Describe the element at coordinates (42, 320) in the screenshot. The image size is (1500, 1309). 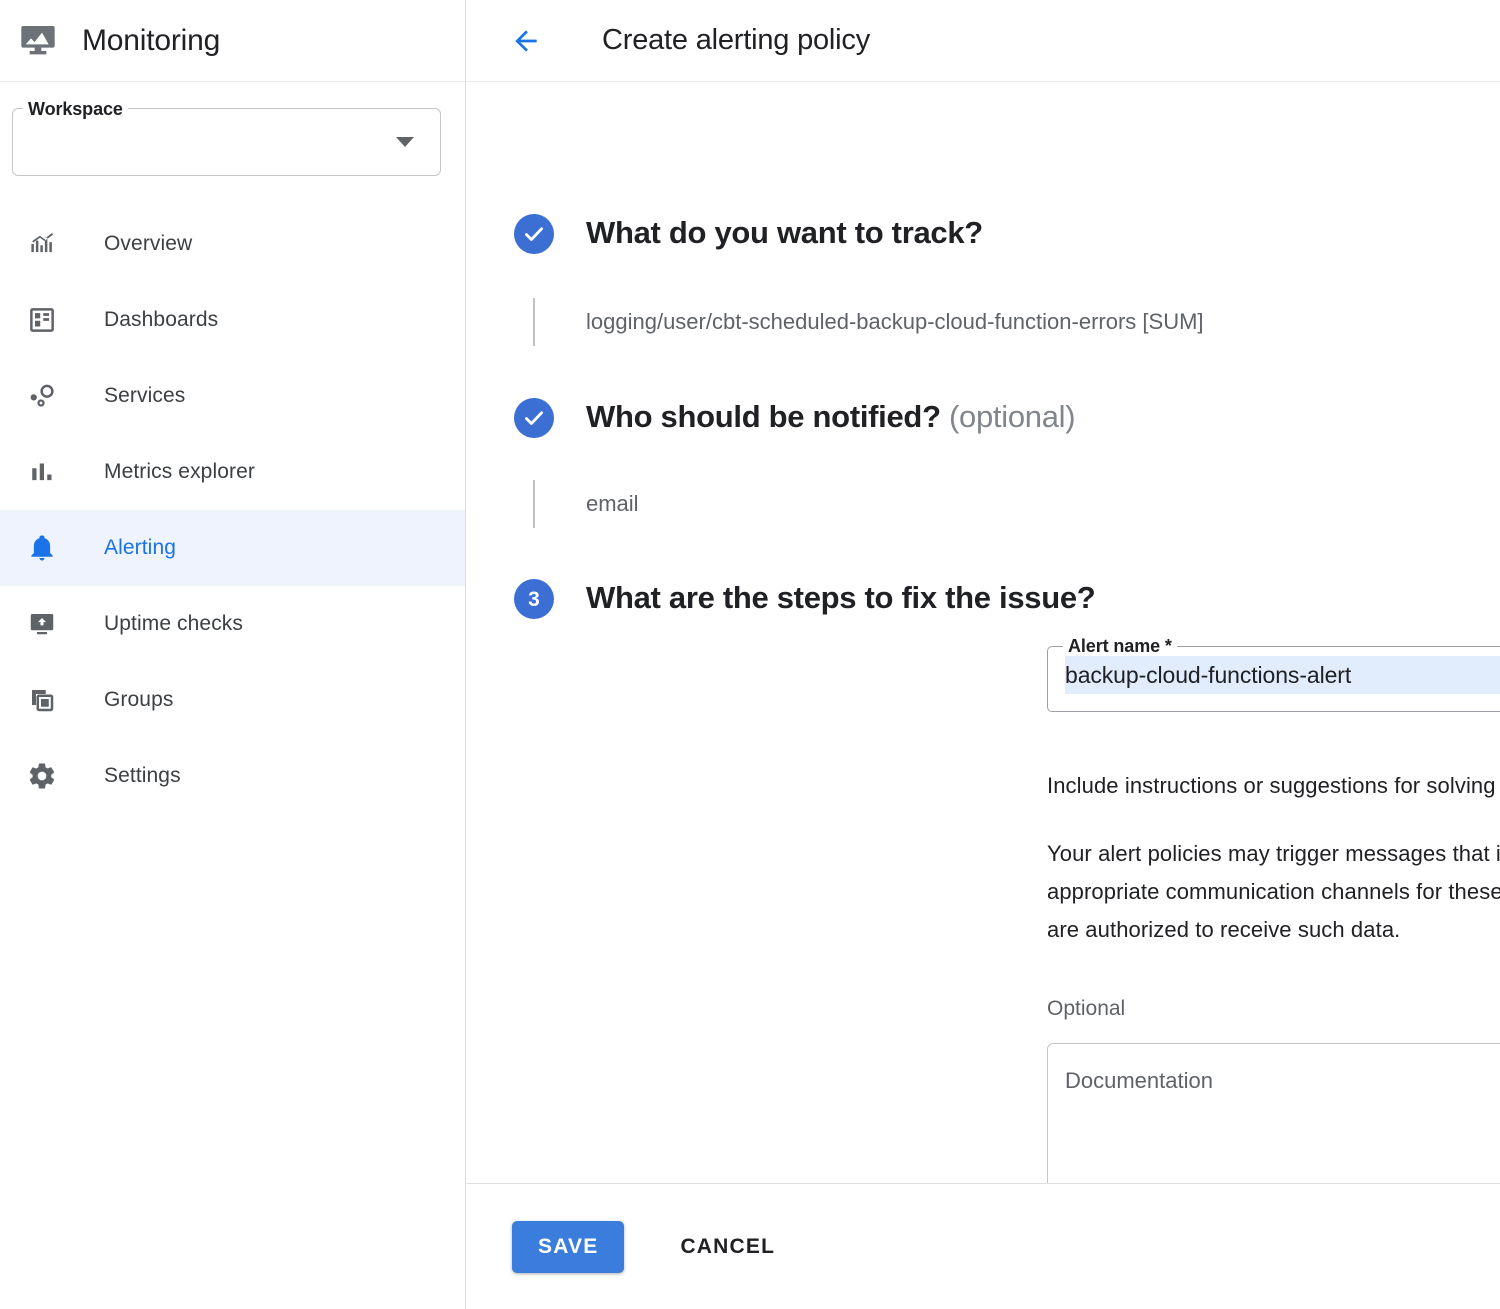
I see `dashboard-icon` at that location.